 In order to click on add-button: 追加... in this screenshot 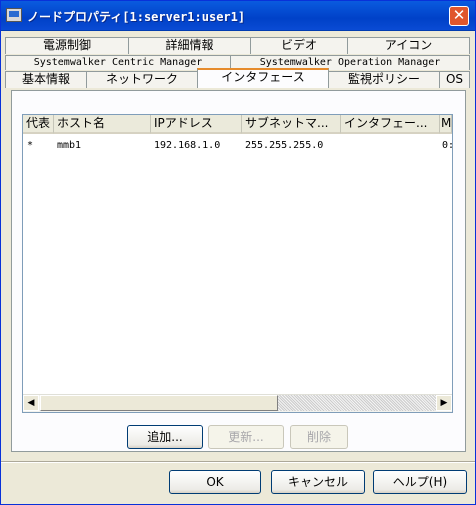, I will do `click(165, 437)`.